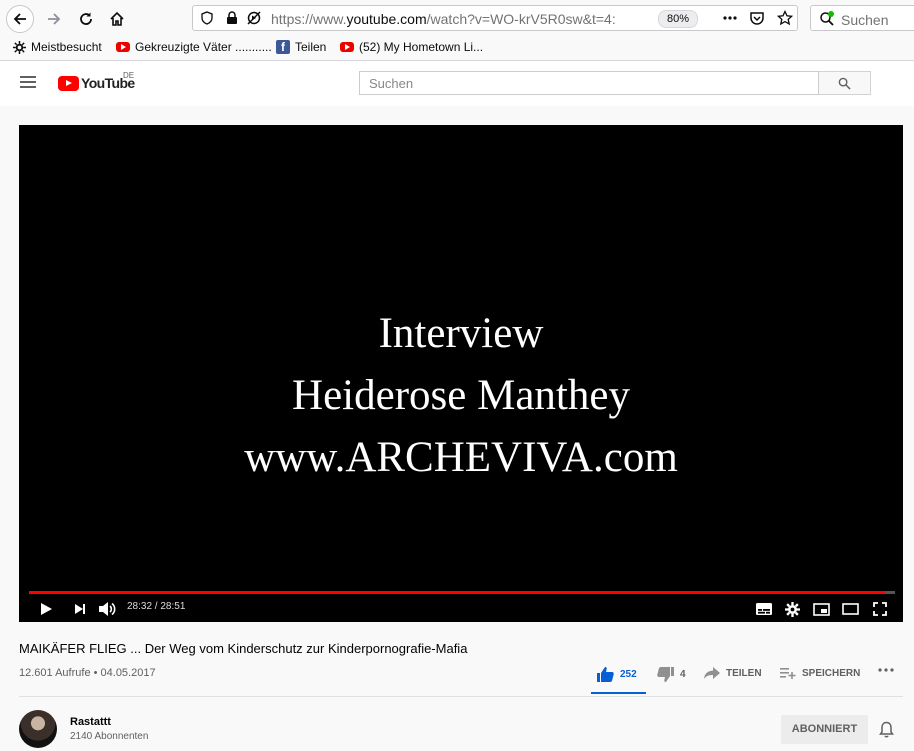 This screenshot has height=751, width=914. I want to click on bookmark-meistbesucht: Meistbesucht, so click(57, 47).